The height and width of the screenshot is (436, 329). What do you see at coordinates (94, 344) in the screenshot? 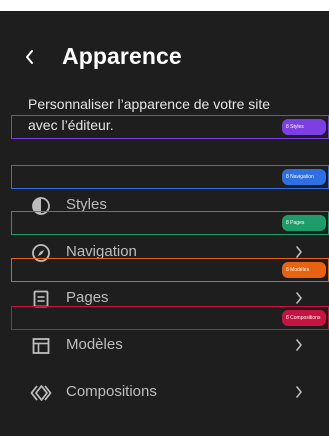
I see `menu-item-label: Modèles` at bounding box center [94, 344].